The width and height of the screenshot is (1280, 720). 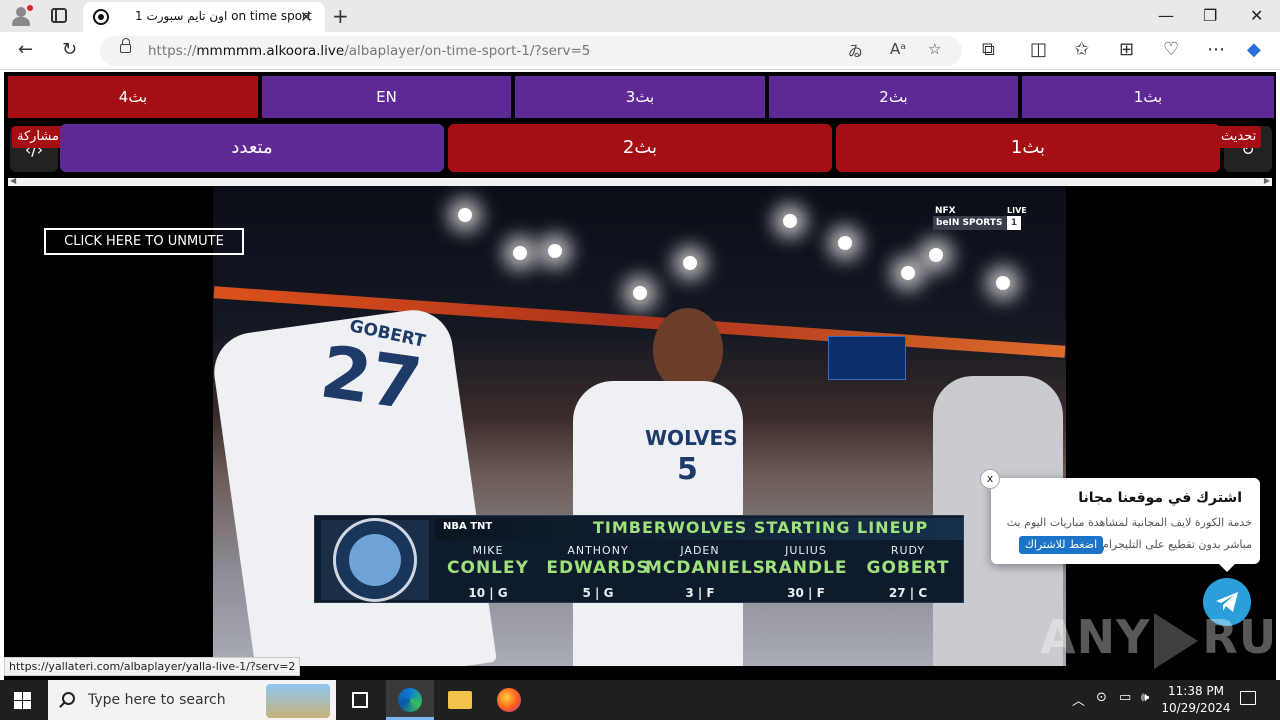 What do you see at coordinates (410, 700) in the screenshot?
I see `edge-browser-icon` at bounding box center [410, 700].